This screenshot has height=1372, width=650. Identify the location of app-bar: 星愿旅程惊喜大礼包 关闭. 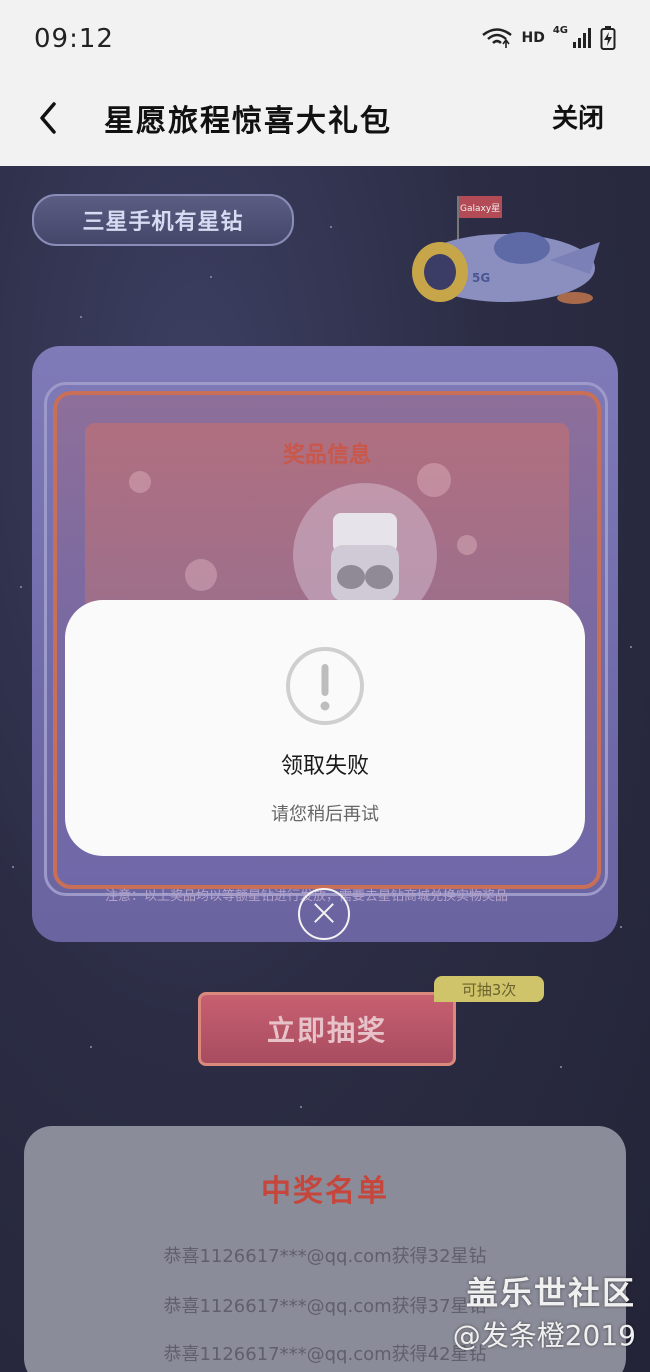
(325, 123).